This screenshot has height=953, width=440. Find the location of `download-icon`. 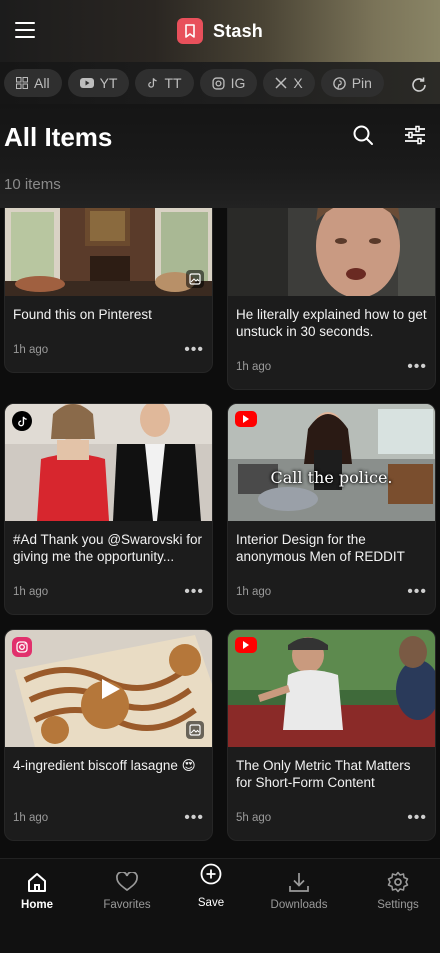

download-icon is located at coordinates (299, 882).